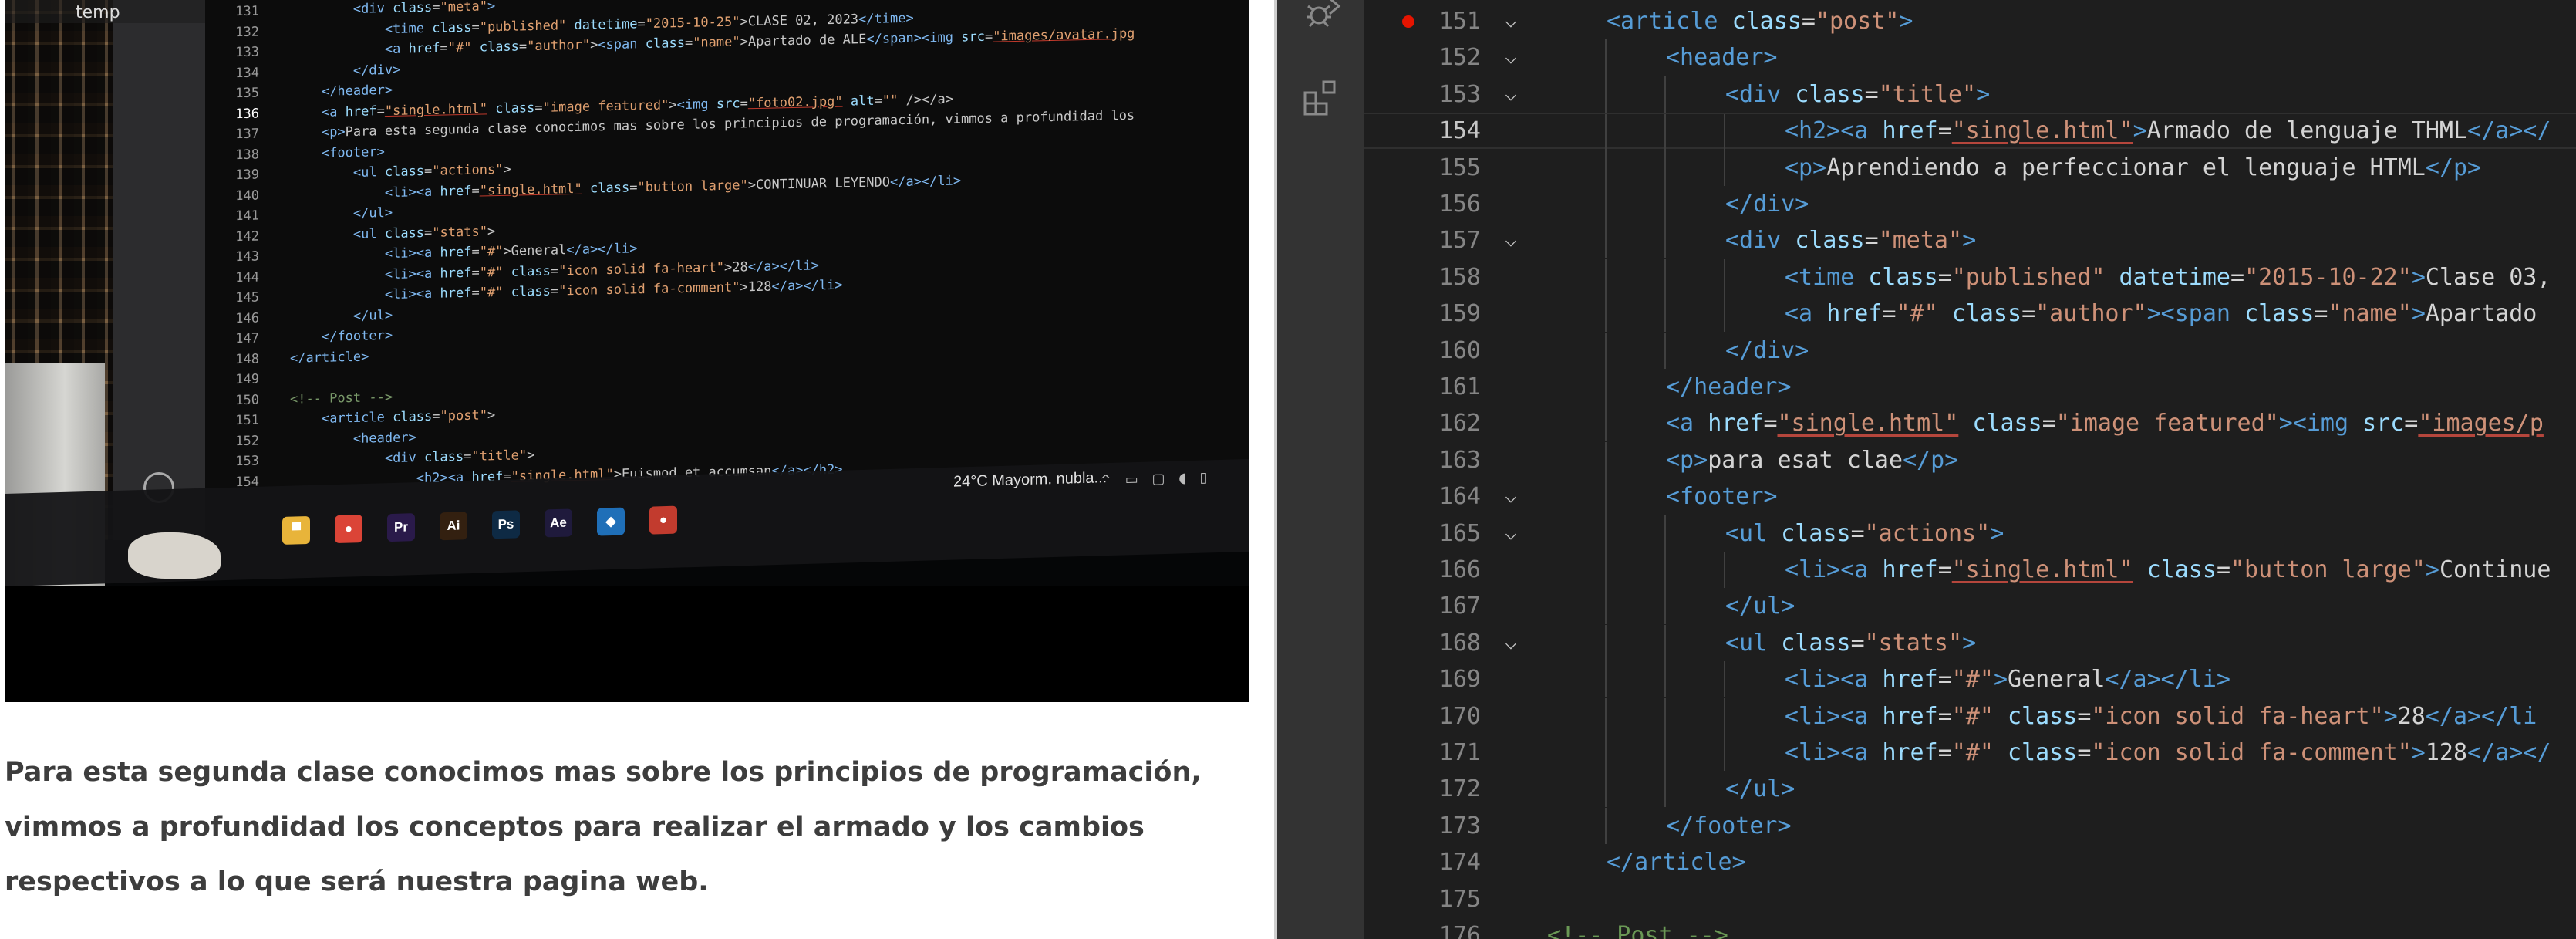 The image size is (2576, 939). Describe the element at coordinates (1851, 643) in the screenshot. I see `line-source: <ul class="stats">` at that location.